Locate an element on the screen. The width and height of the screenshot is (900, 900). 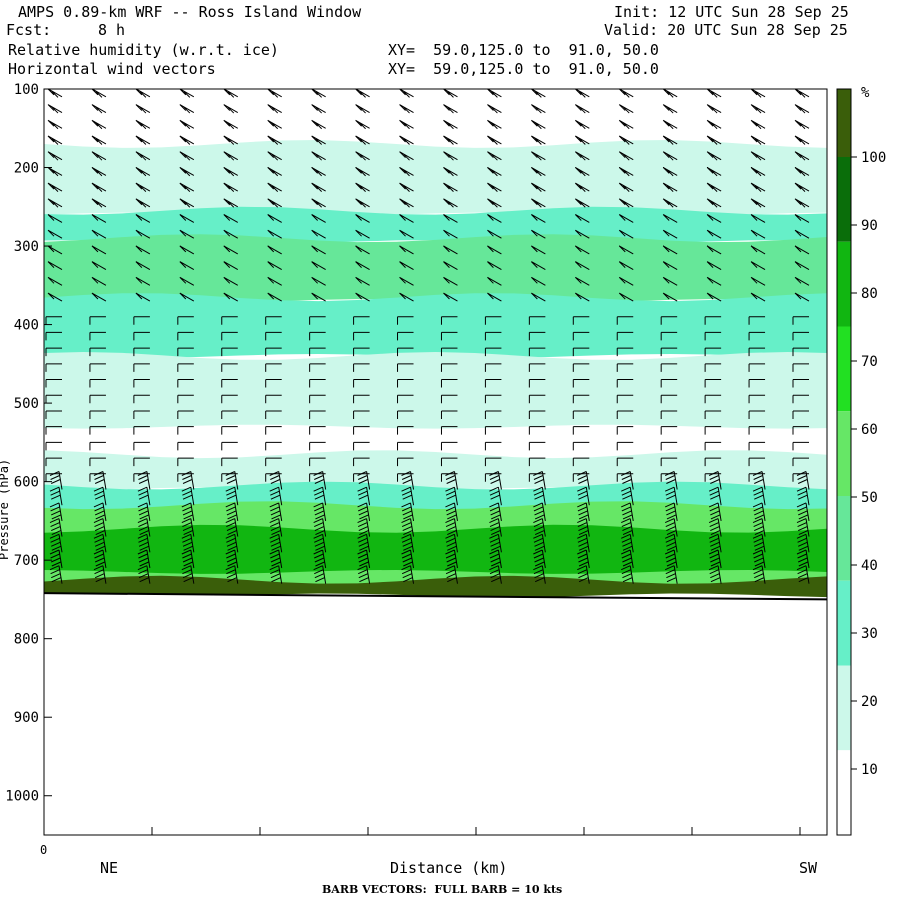
colorbar-label: 70 is located at coordinates (869, 362).